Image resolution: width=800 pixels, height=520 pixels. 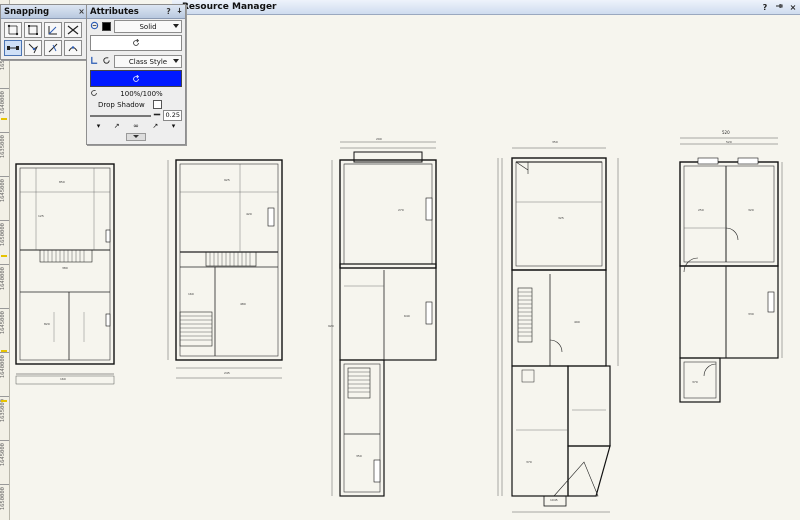 What do you see at coordinates (157, 115) in the screenshot?
I see `line-thickness-handle-icon` at bounding box center [157, 115].